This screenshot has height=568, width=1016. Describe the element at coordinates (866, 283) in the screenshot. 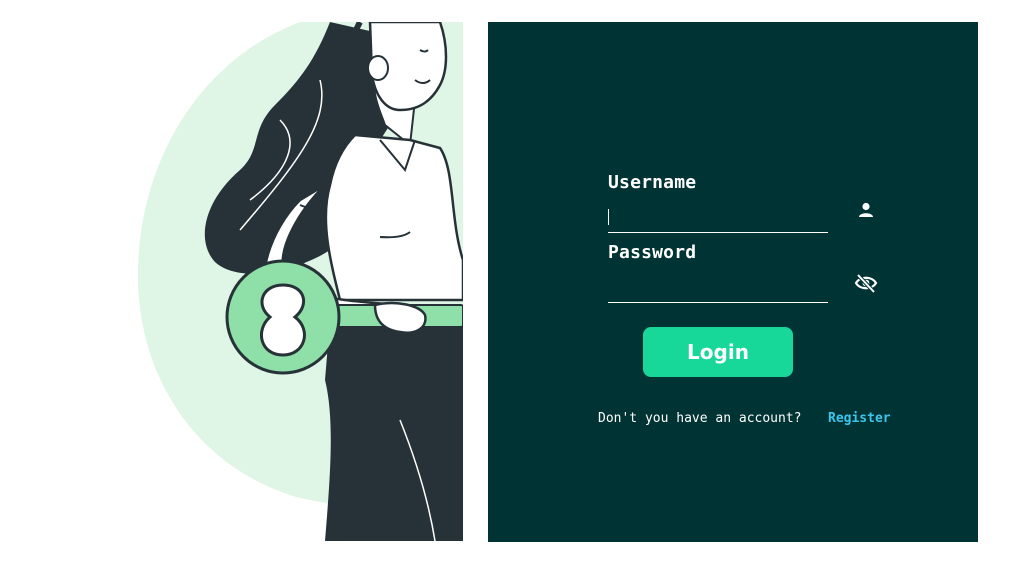

I see `eye-slash-icon` at that location.